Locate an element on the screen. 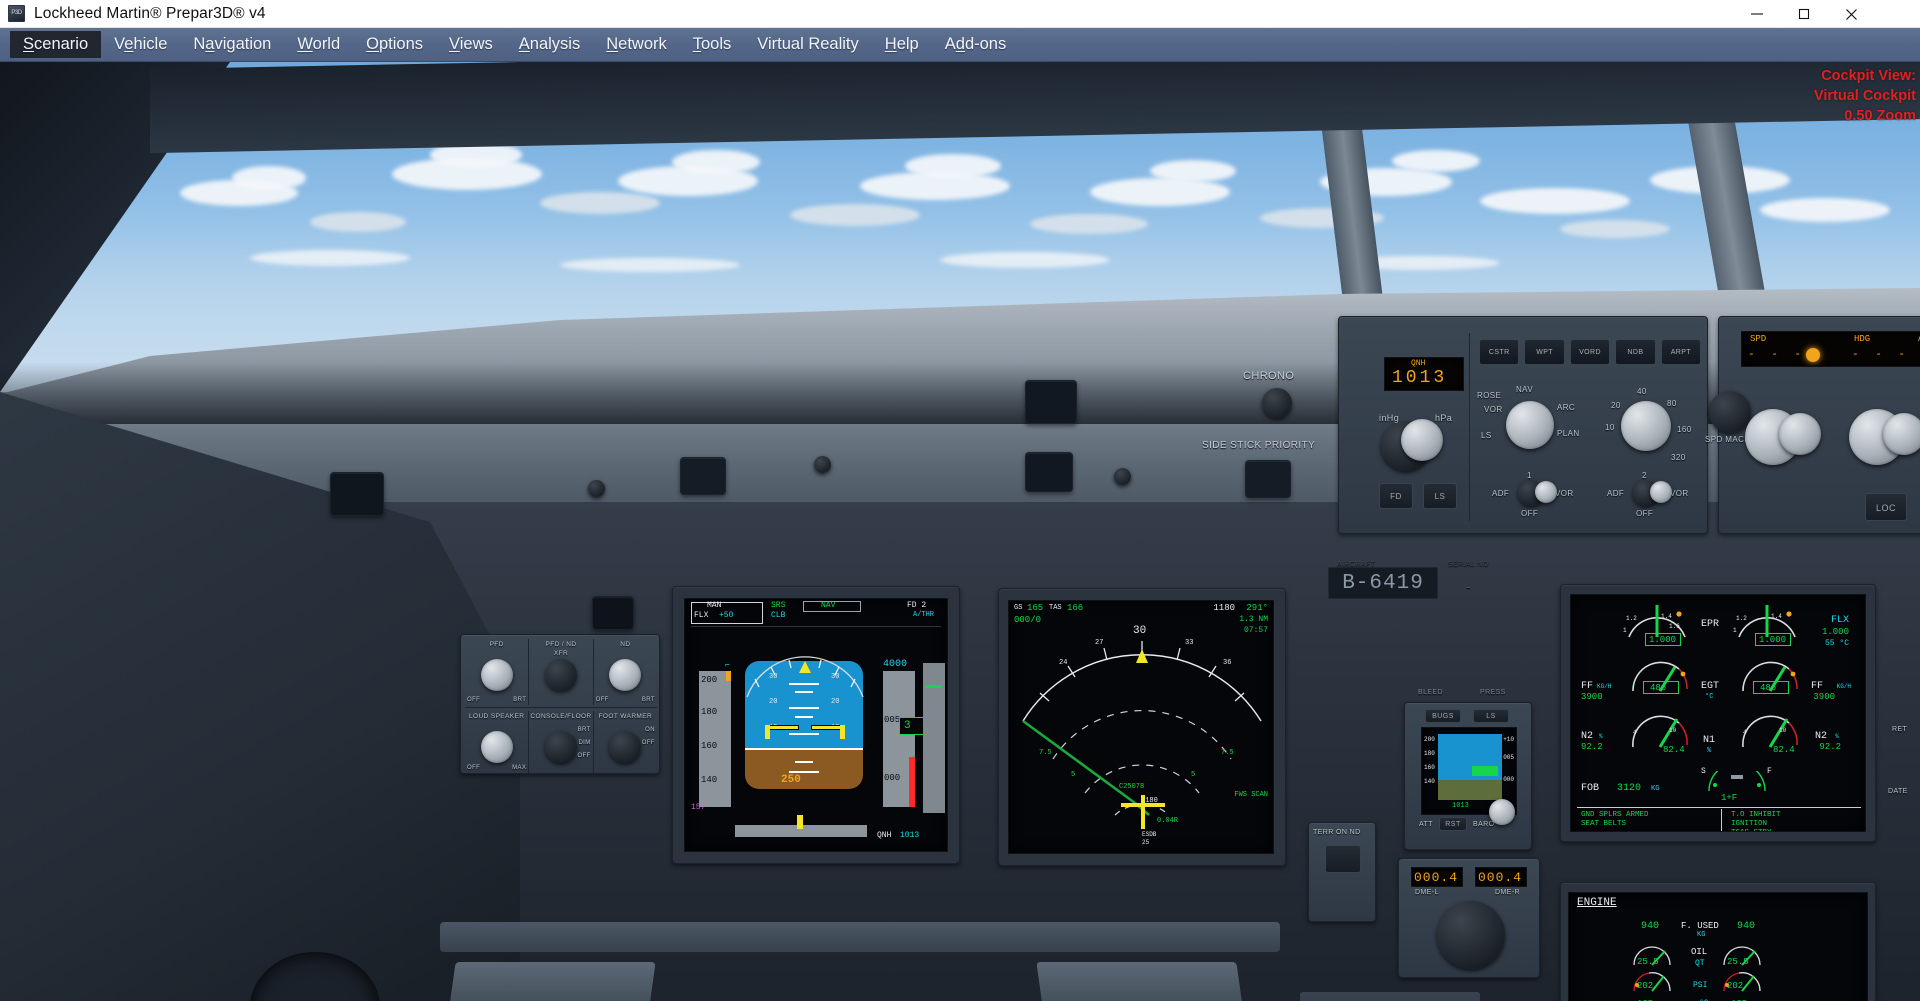 This screenshot has width=1920, height=1001. lighting-cell-console-floor: CONSOLE/FLOOR BRT DIM OFF is located at coordinates (561, 742).